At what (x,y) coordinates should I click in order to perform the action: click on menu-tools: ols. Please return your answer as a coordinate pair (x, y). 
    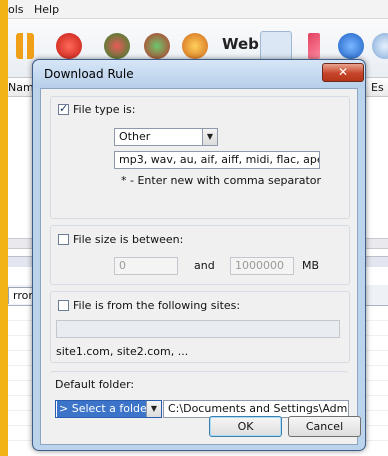
    Looking at the image, I should click on (16, 9).